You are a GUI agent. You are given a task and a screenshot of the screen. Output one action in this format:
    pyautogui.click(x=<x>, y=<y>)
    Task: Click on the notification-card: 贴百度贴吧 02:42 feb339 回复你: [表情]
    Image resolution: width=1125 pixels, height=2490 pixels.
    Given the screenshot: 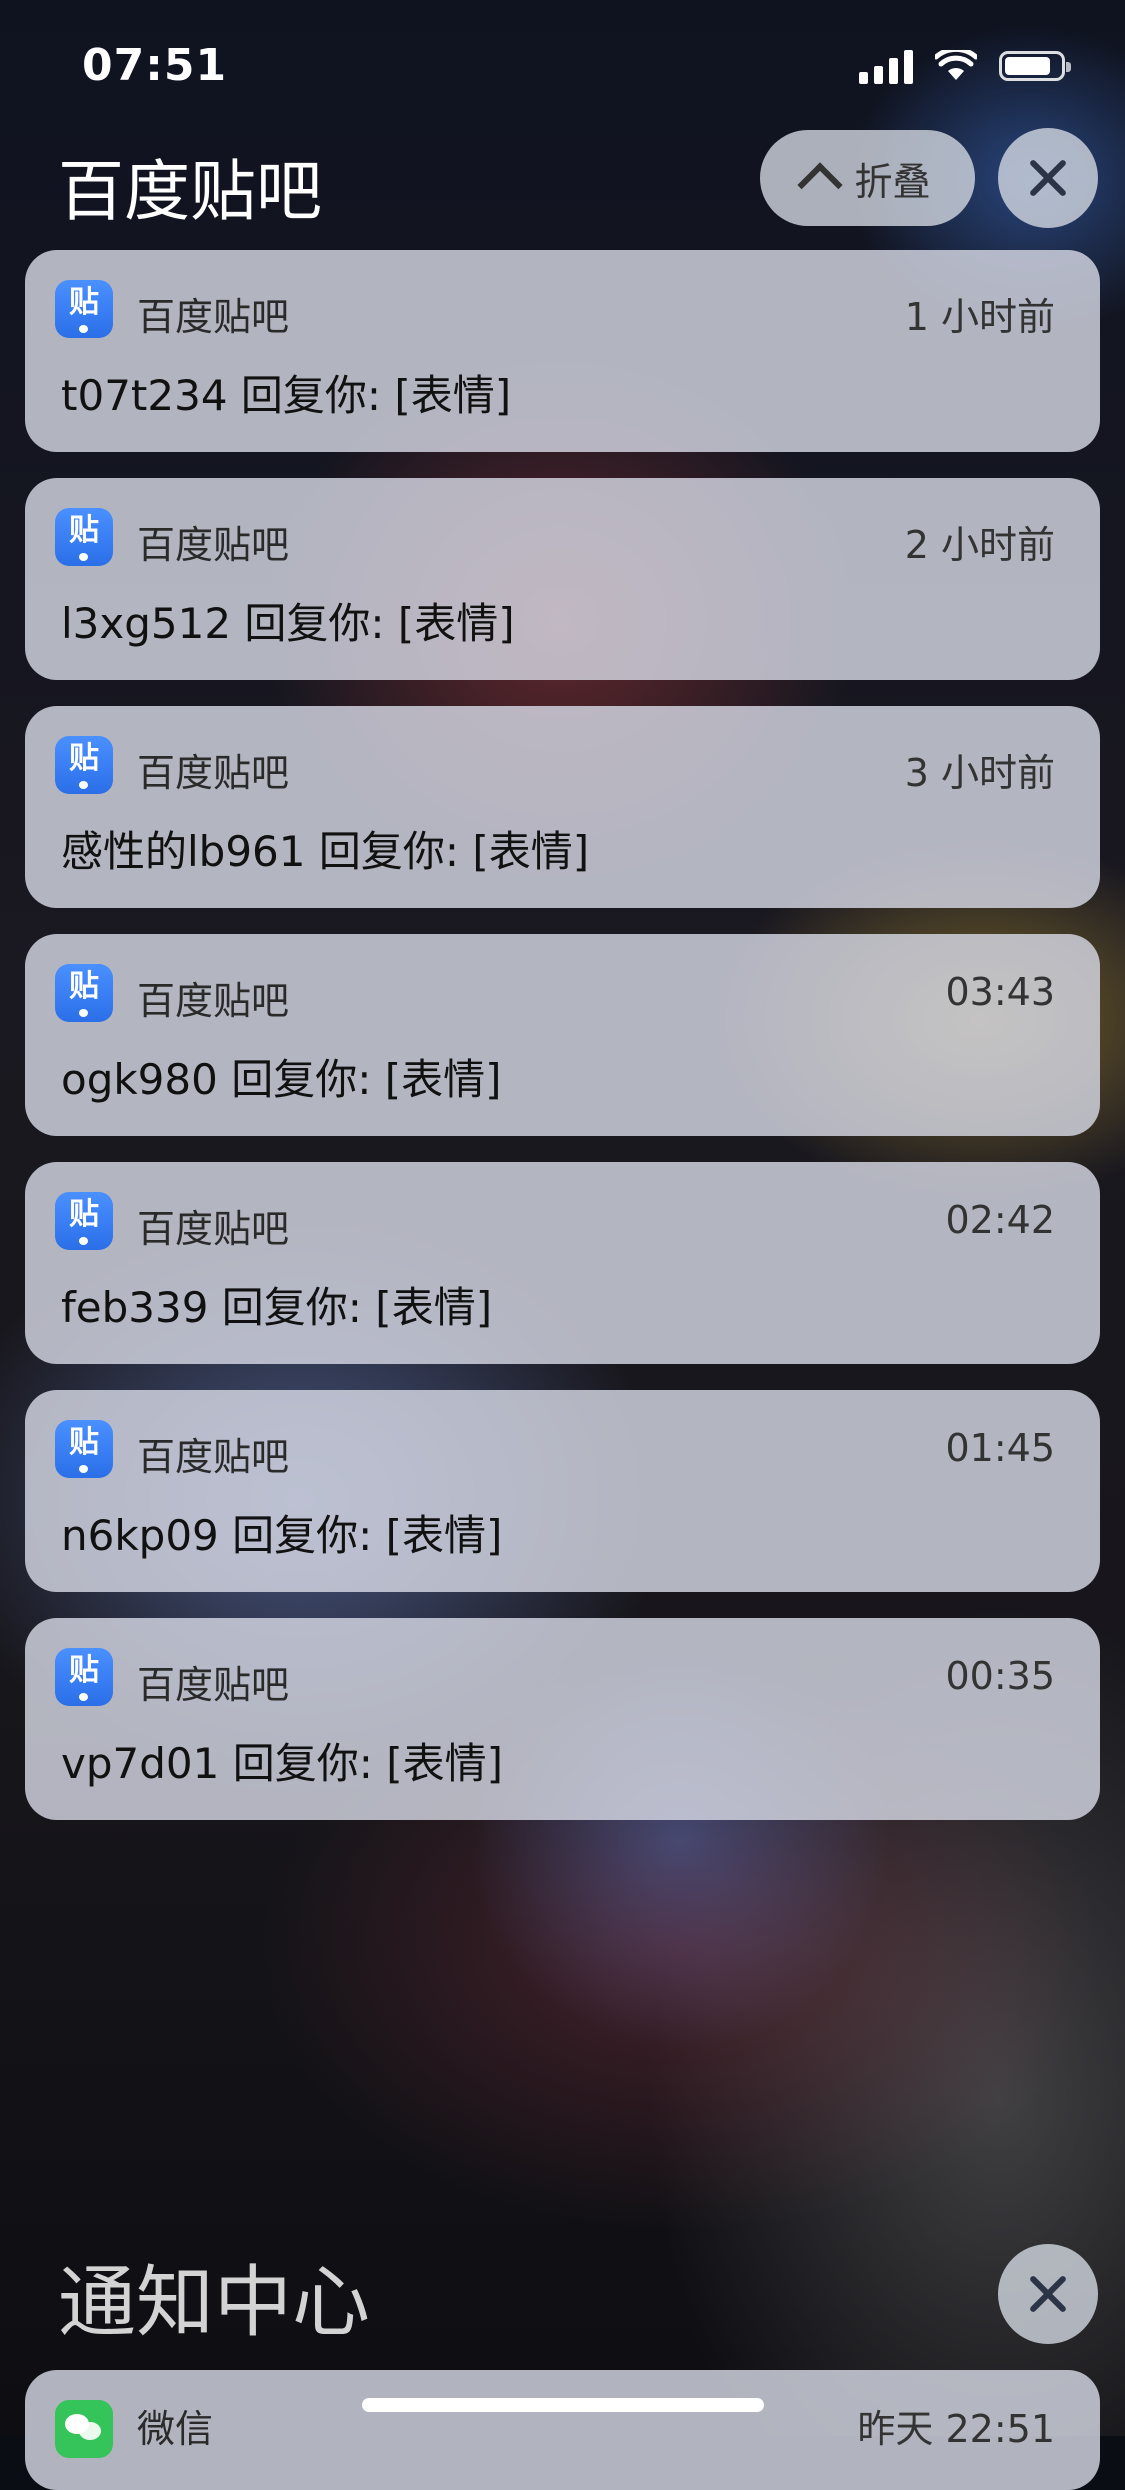 What is the action you would take?
    pyautogui.click(x=562, y=1263)
    